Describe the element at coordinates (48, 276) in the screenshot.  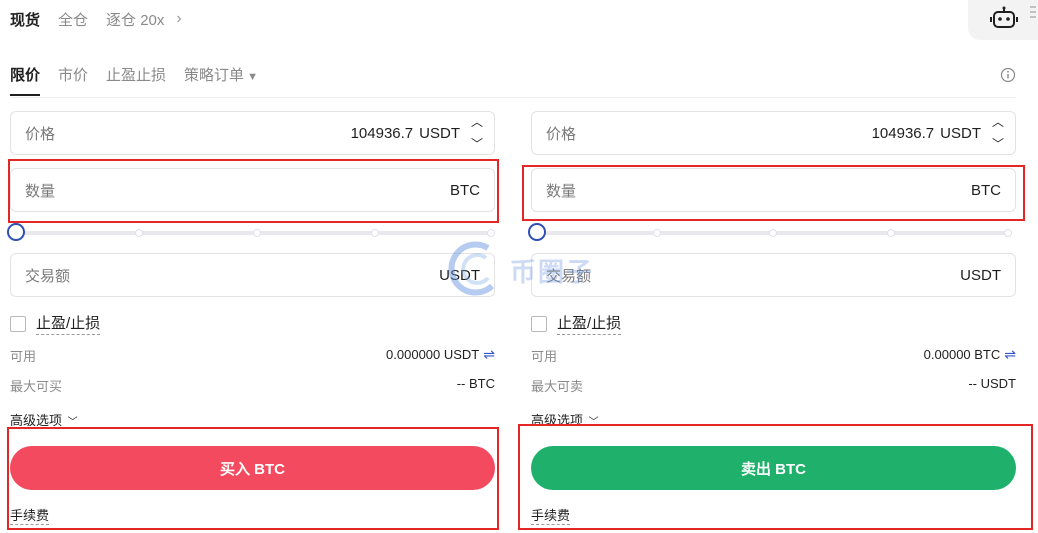
I see `buy-total-label: 交易额` at that location.